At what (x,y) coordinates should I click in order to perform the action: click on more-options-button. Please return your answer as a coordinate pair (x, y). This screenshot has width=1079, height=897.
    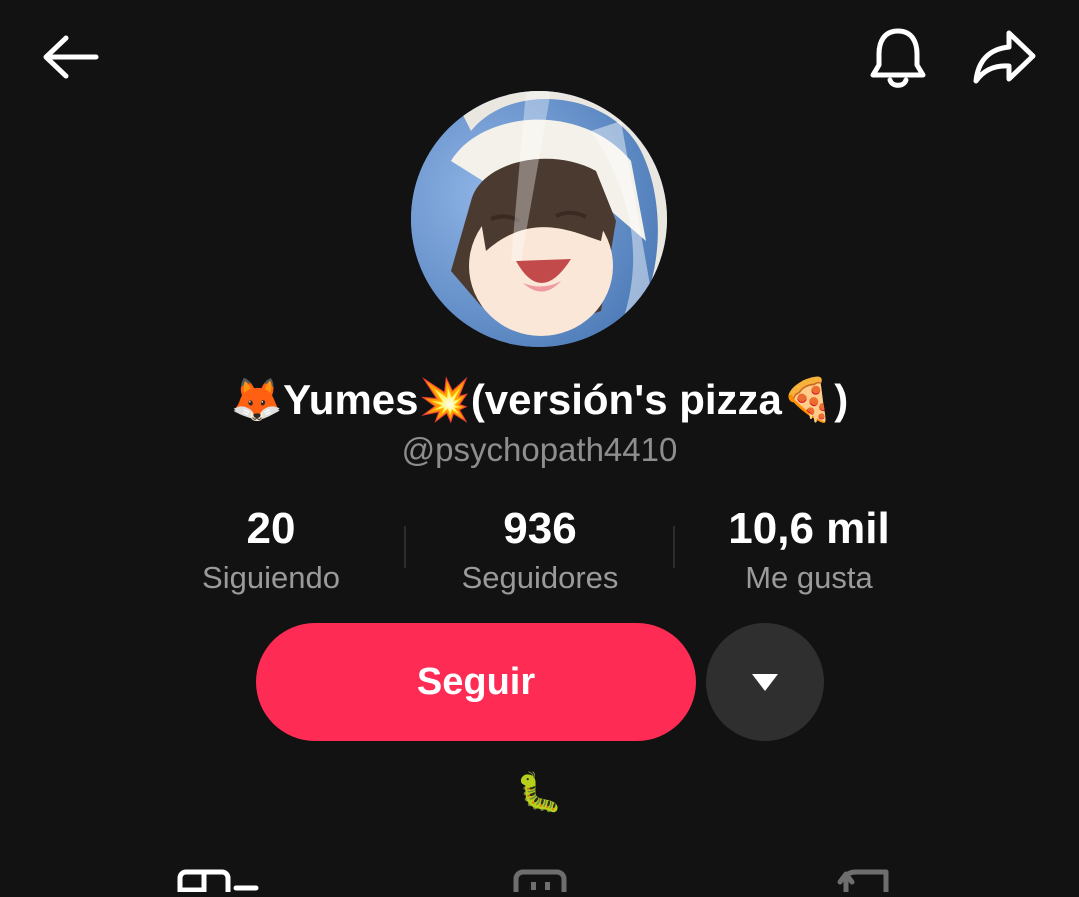
    Looking at the image, I should click on (765, 682).